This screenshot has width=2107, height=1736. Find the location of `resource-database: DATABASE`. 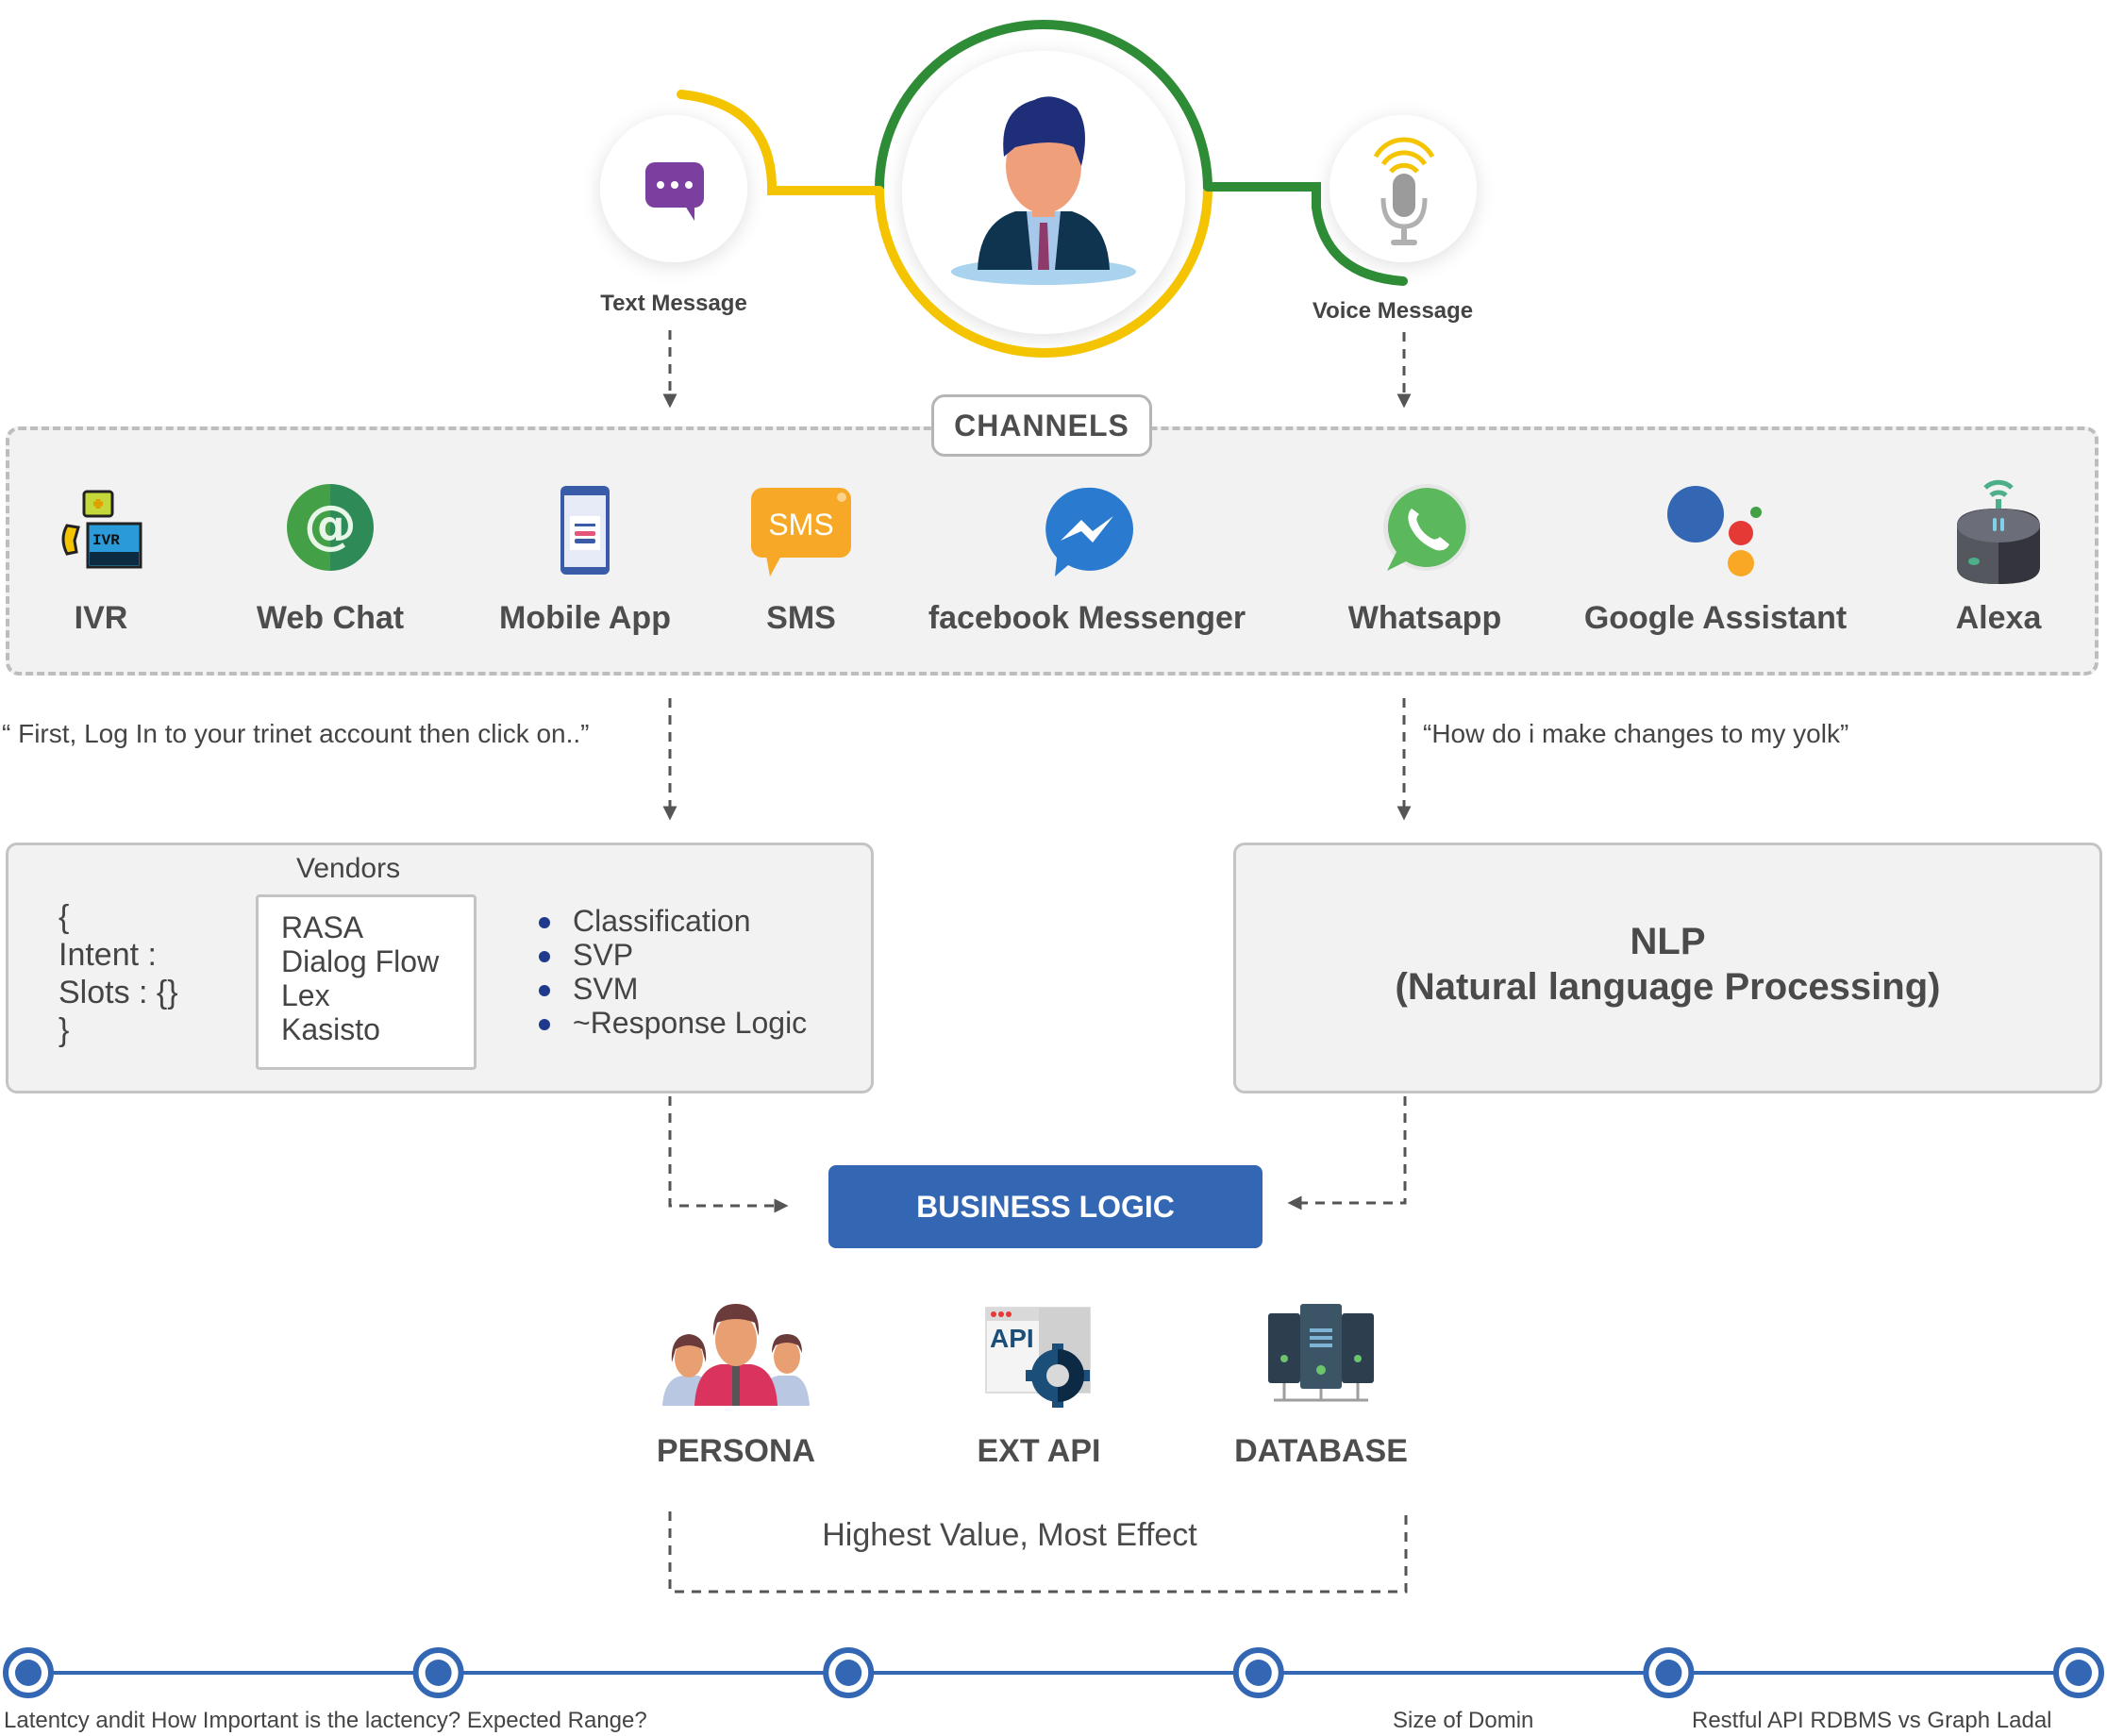

resource-database: DATABASE is located at coordinates (1321, 1386).